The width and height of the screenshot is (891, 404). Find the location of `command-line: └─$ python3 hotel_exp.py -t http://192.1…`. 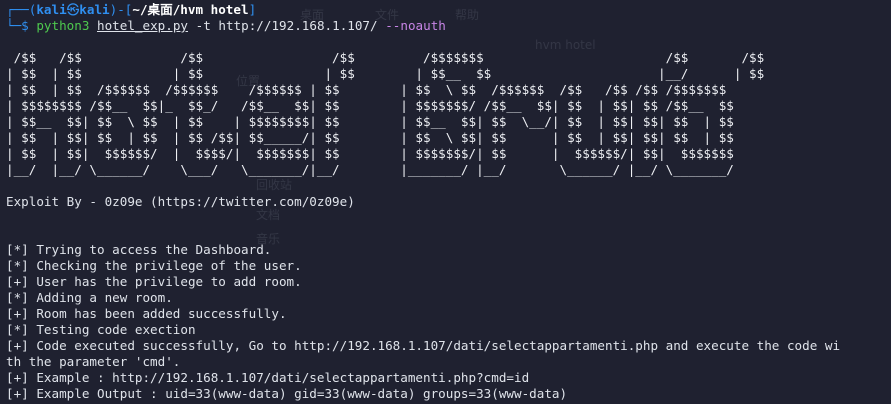

command-line: └─$ python3 hotel_exp.py -t http://192.1… is located at coordinates (226, 26).